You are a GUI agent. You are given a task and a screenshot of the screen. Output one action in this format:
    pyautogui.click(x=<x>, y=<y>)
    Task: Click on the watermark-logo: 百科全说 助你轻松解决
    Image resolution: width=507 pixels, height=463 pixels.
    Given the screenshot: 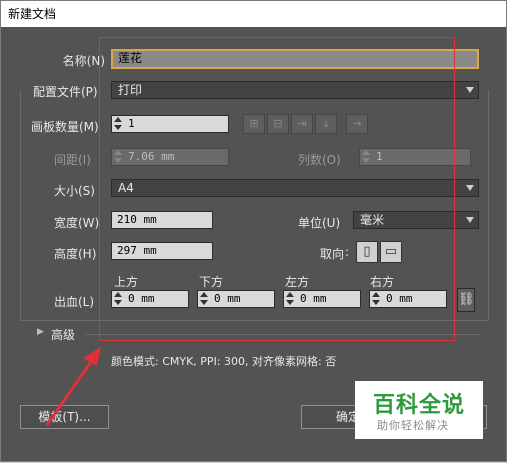 What is the action you would take?
    pyautogui.click(x=419, y=410)
    